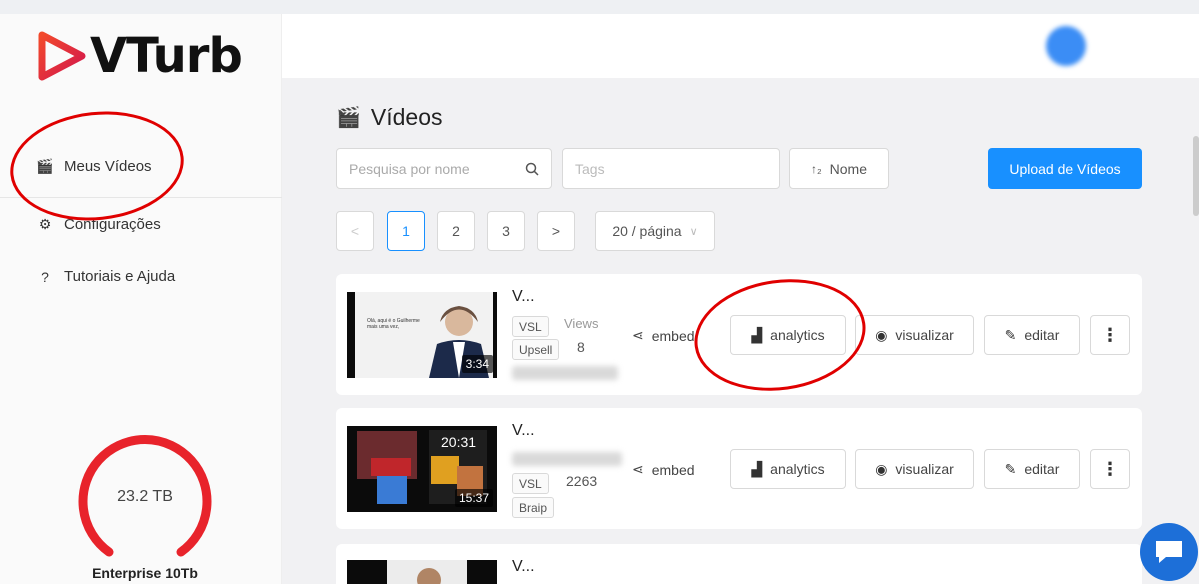 This screenshot has width=1199, height=584. I want to click on page-number: 1, so click(406, 231).